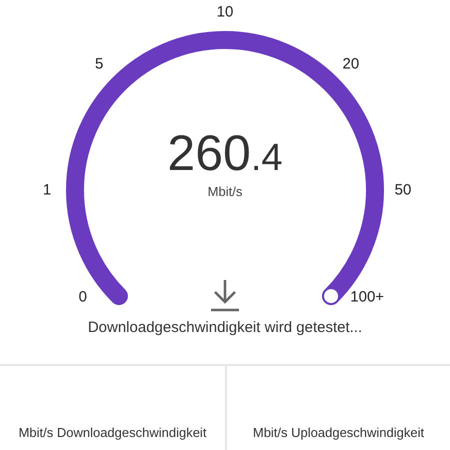  Describe the element at coordinates (225, 153) in the screenshot. I see `speed-value: 260.4` at that location.